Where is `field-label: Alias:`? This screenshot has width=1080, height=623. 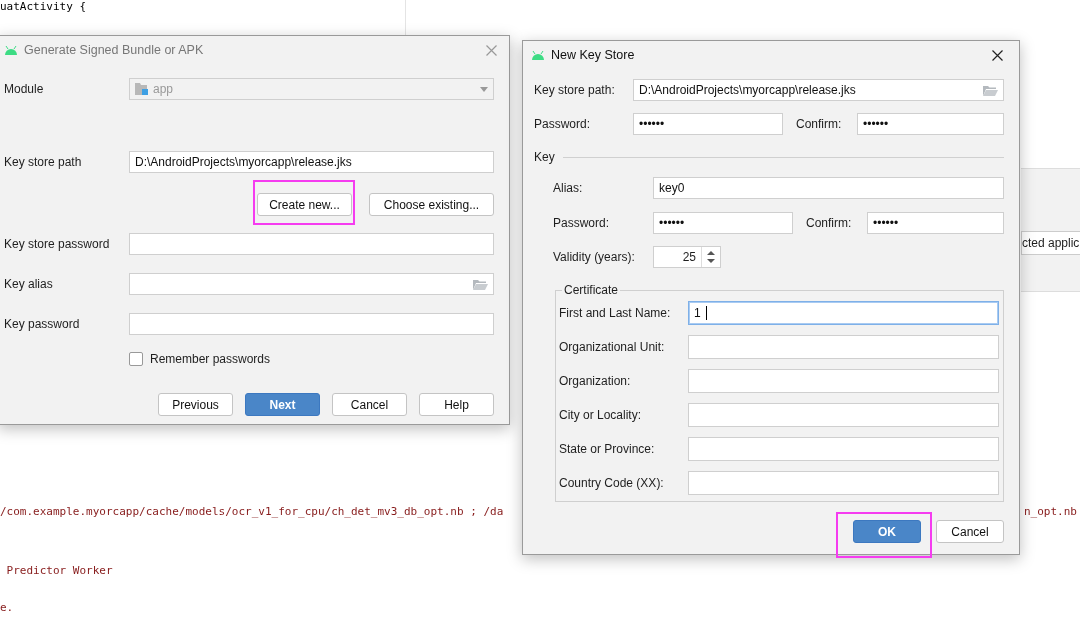 field-label: Alias: is located at coordinates (568, 188).